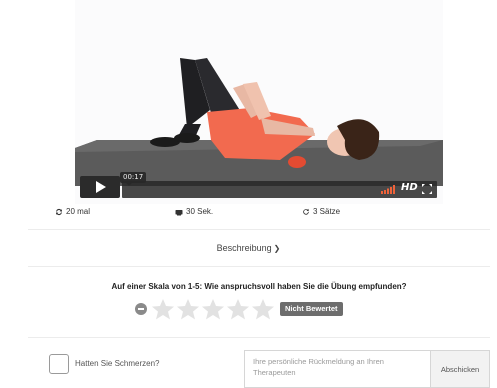 The width and height of the screenshot is (497, 388). I want to click on submit-button: Abschicken, so click(460, 369).